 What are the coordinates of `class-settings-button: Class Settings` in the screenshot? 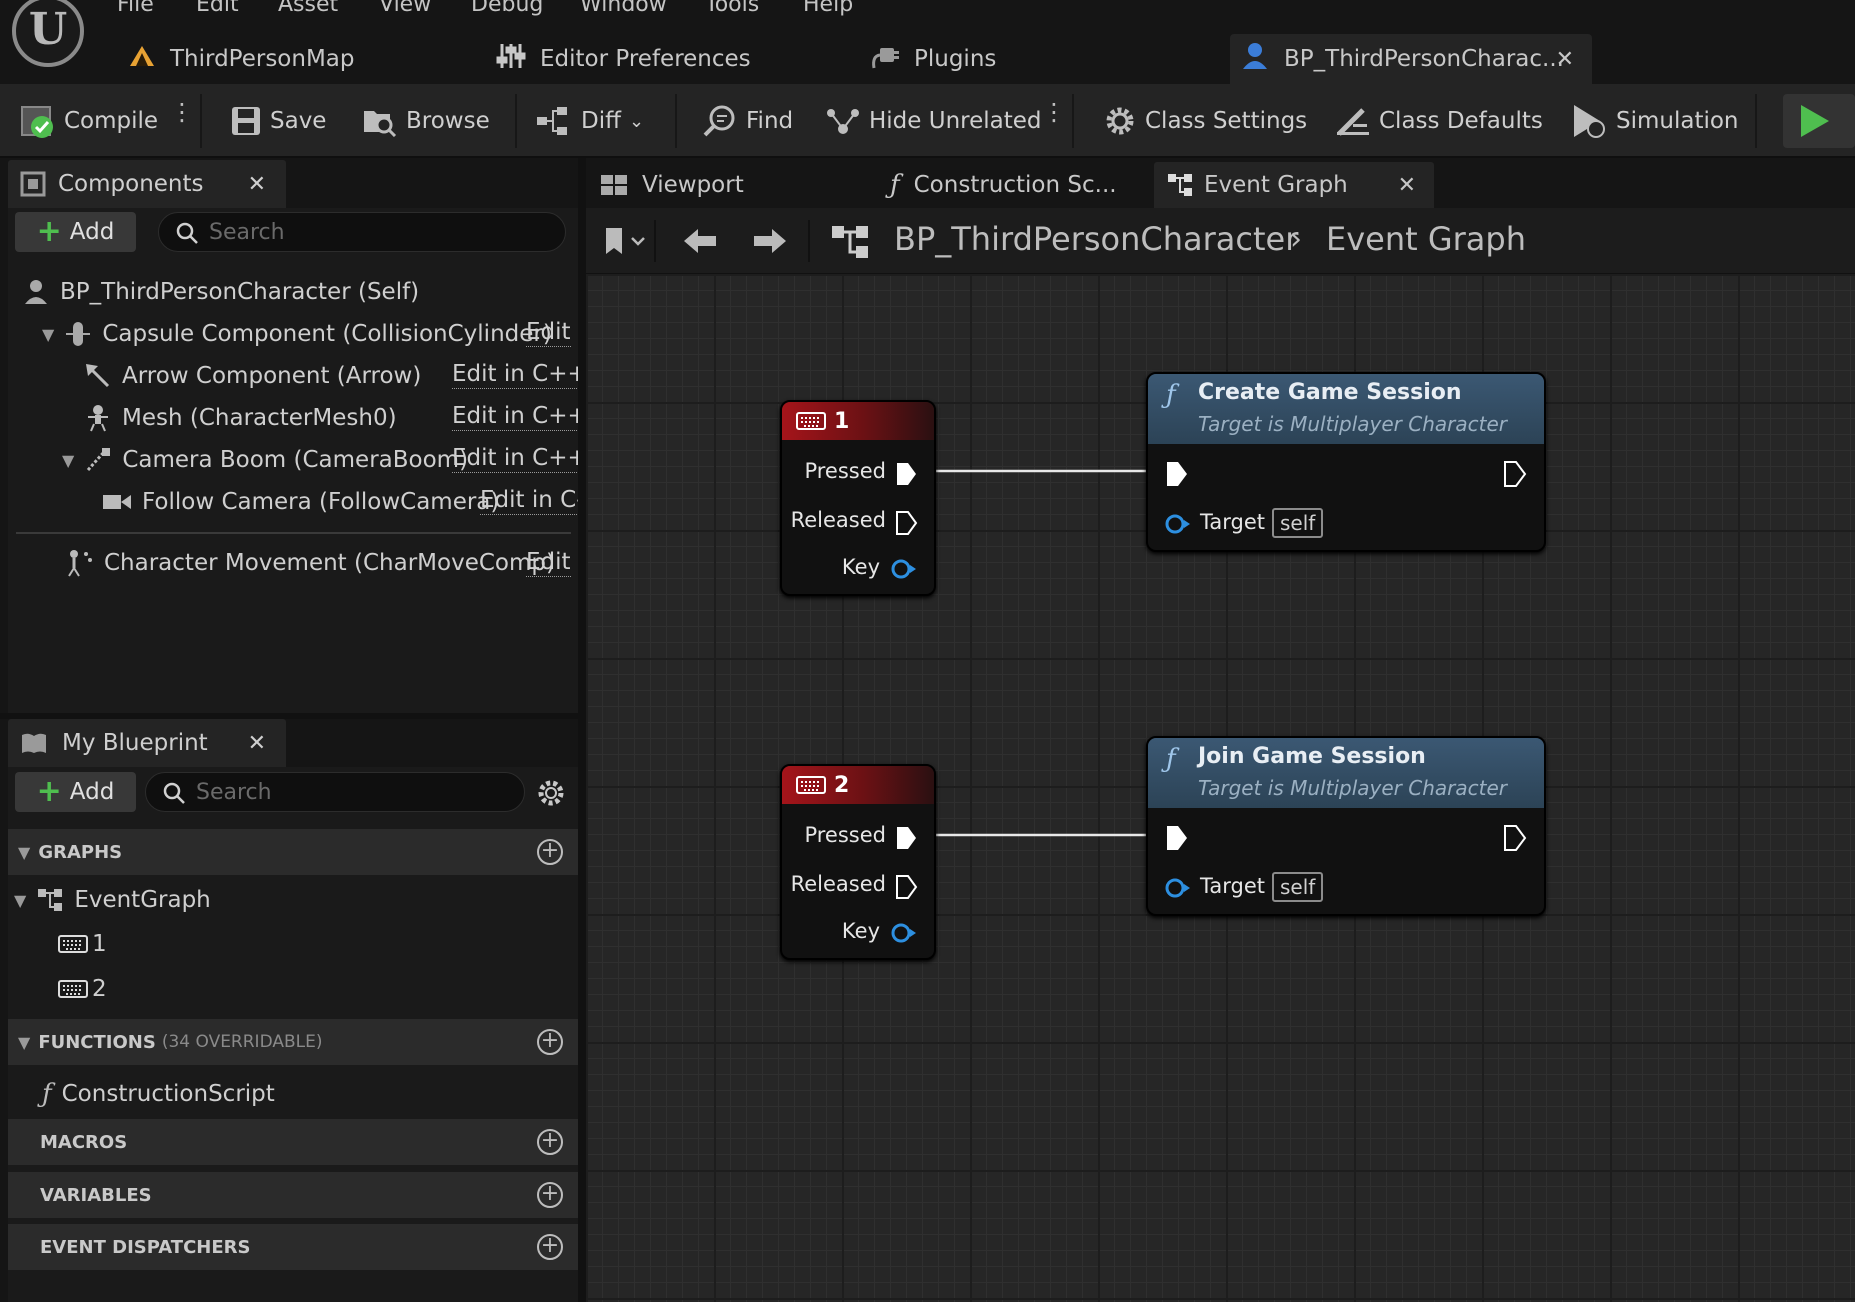 It's located at (1205, 121).